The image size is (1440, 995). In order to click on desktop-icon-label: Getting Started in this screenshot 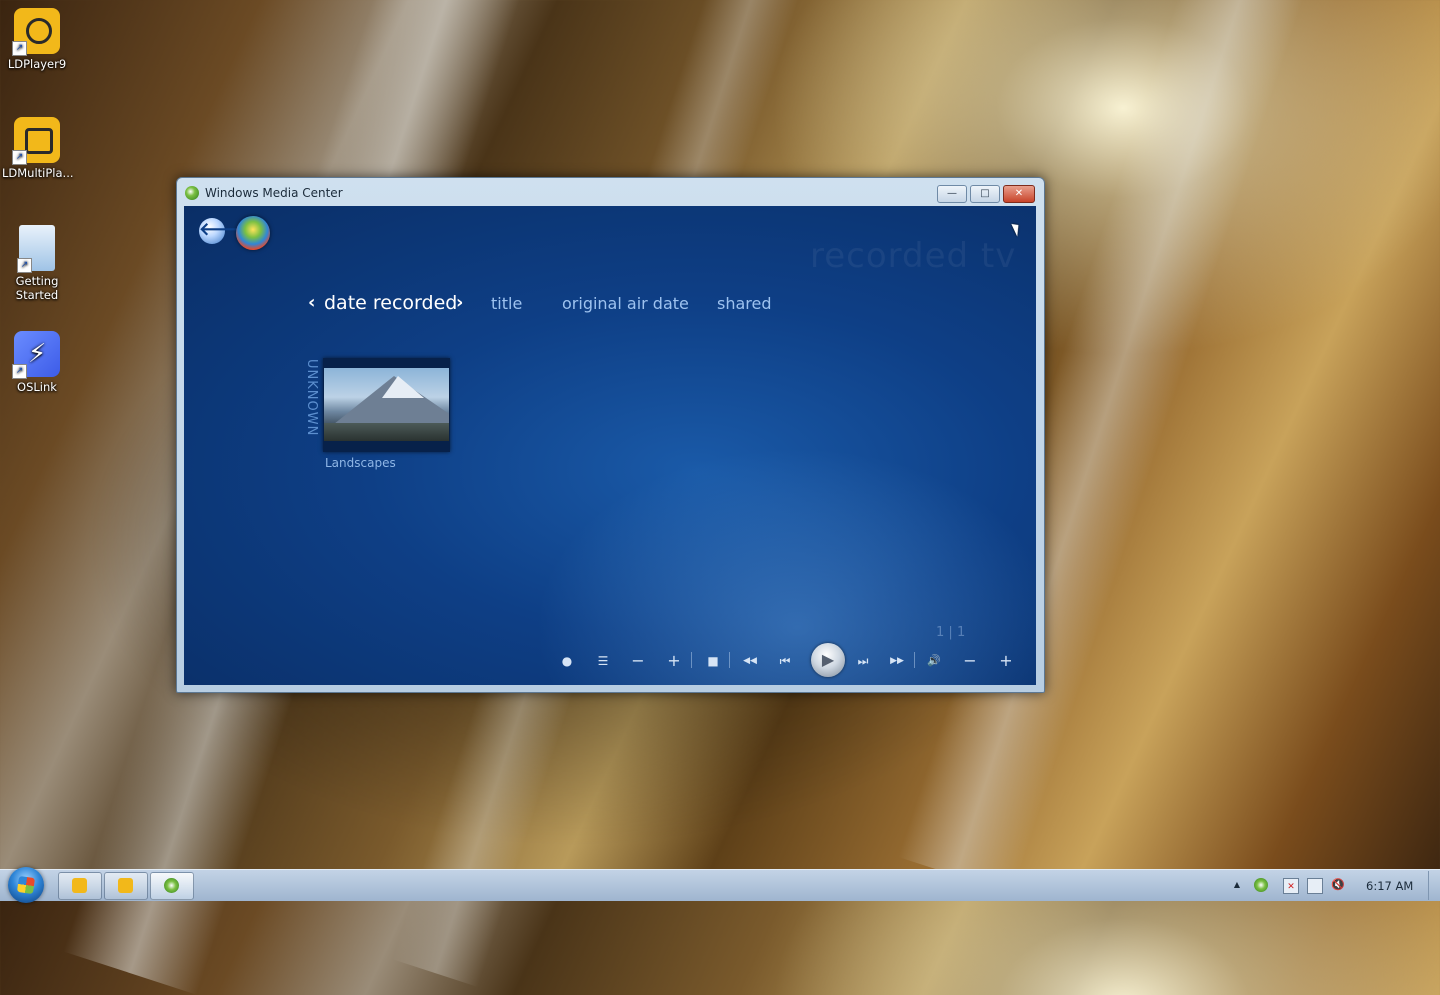, I will do `click(37, 288)`.